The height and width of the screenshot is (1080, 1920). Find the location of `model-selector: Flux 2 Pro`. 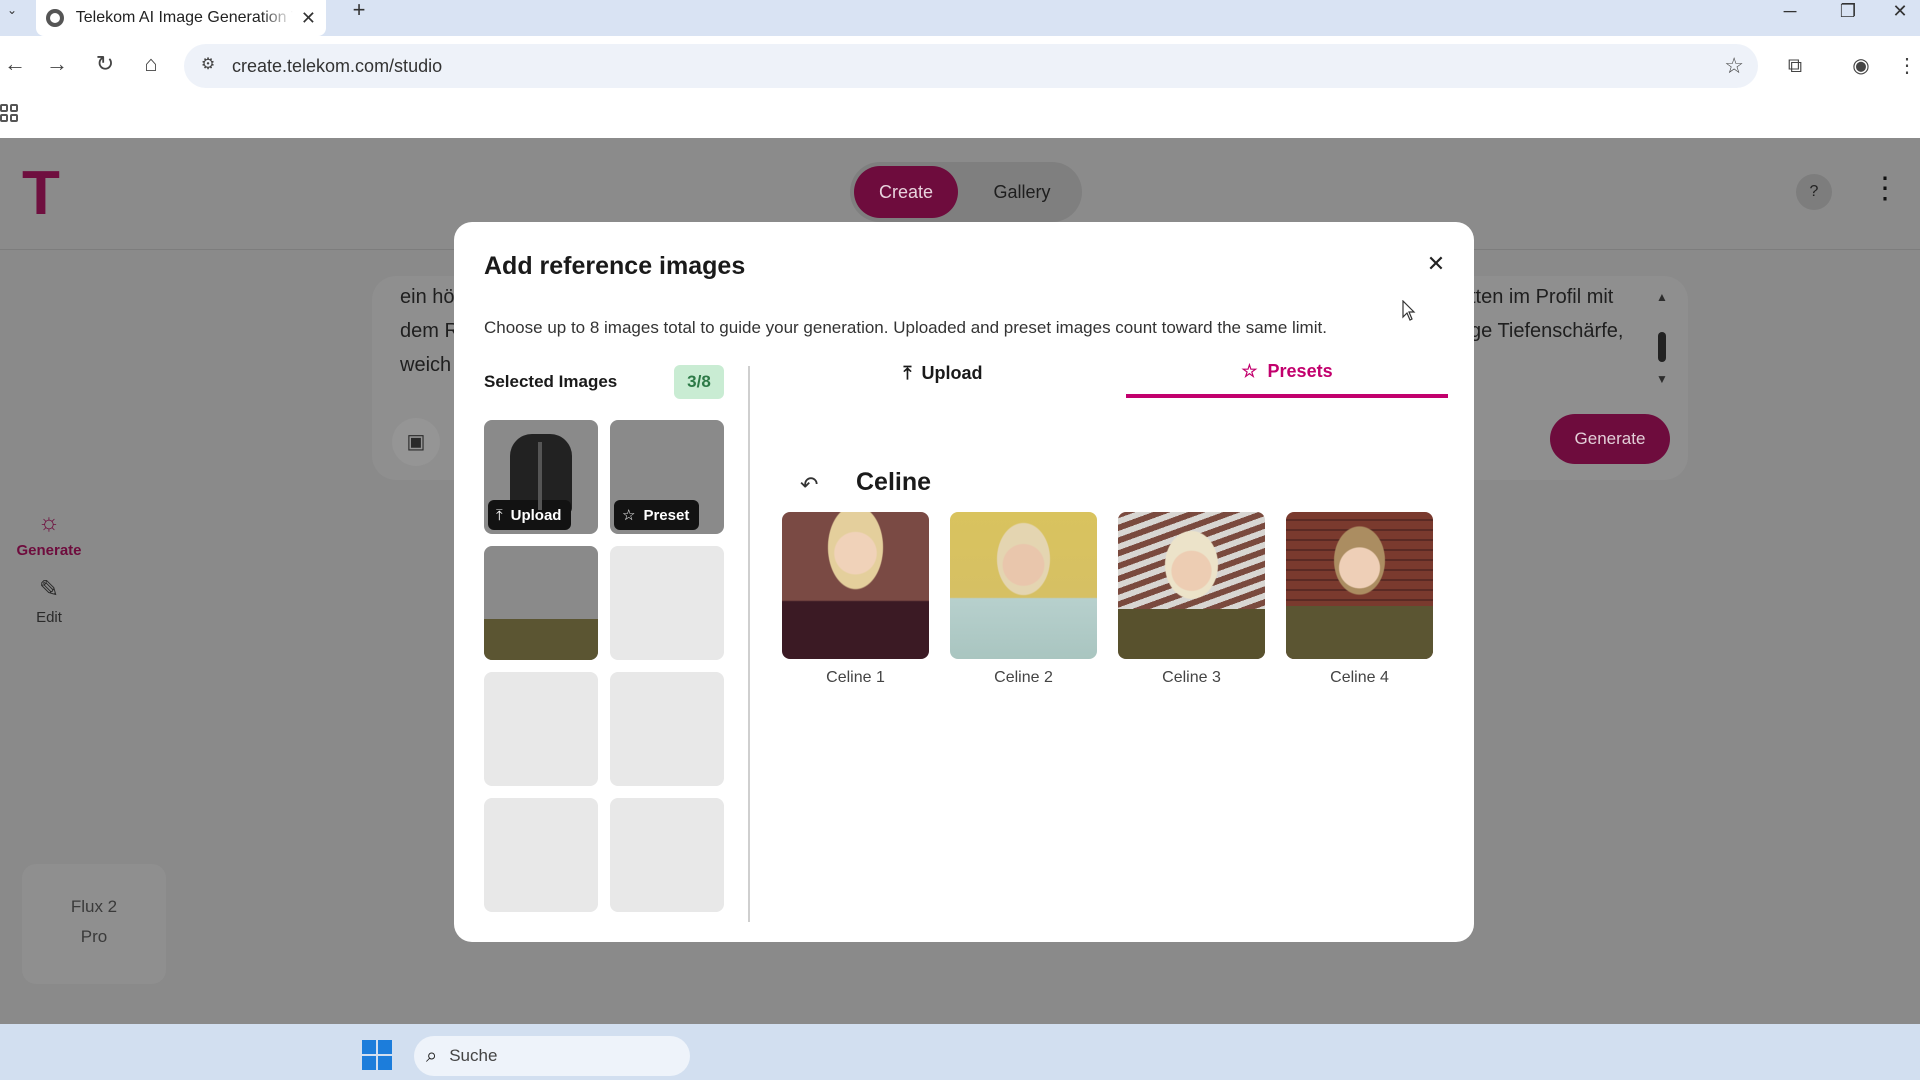

model-selector: Flux 2 Pro is located at coordinates (94, 924).